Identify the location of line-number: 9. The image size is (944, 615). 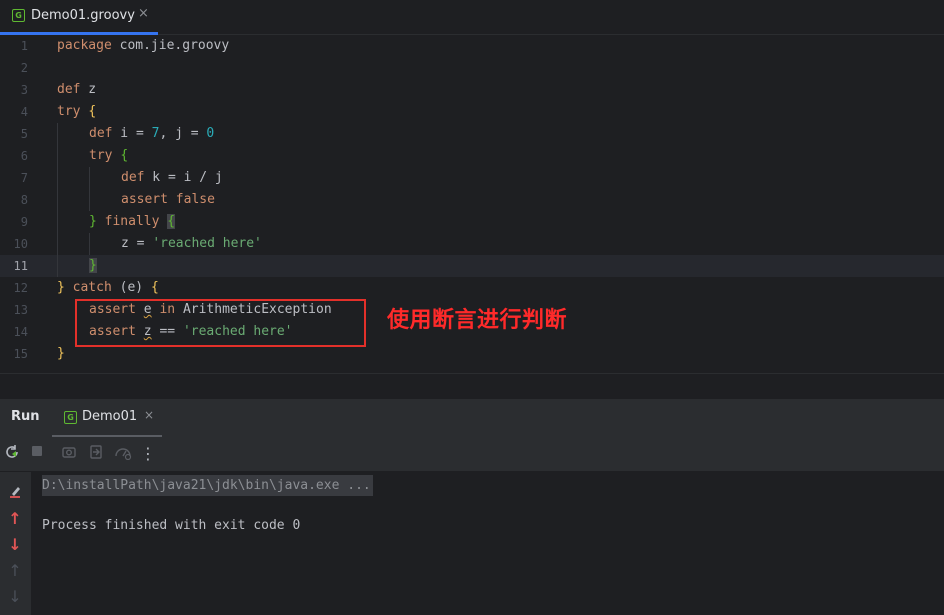
(24, 222).